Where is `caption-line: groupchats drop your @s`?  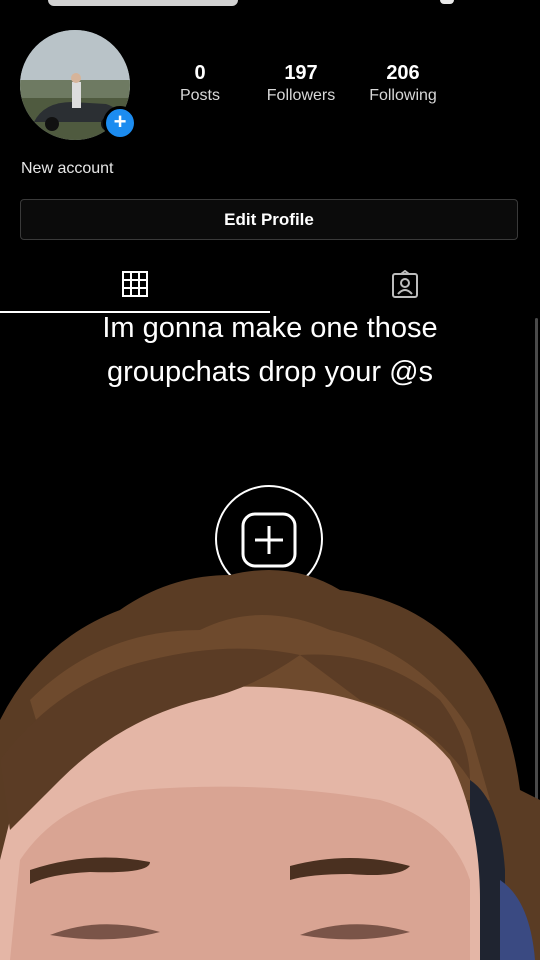
caption-line: groupchats drop your @s is located at coordinates (270, 372).